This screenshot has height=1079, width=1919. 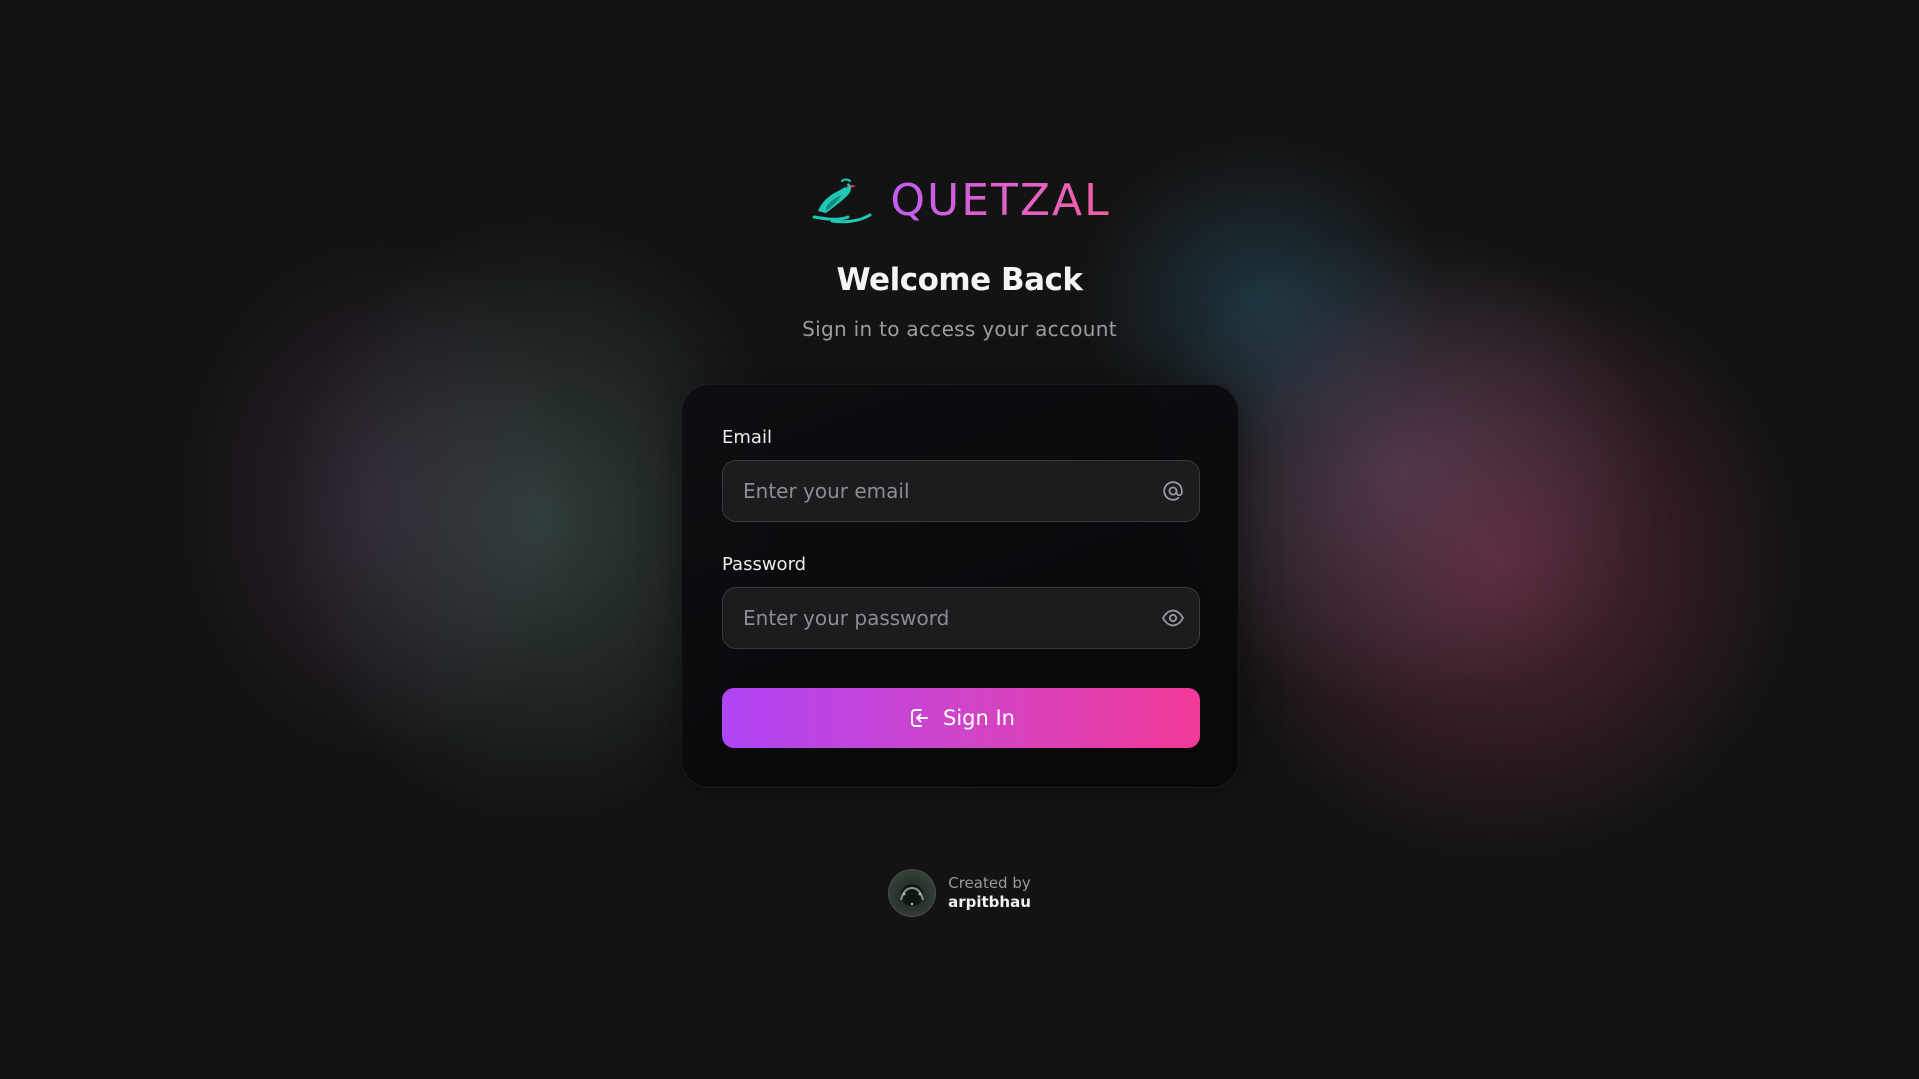 I want to click on credit-text: Created by arpitbhau, so click(x=989, y=893).